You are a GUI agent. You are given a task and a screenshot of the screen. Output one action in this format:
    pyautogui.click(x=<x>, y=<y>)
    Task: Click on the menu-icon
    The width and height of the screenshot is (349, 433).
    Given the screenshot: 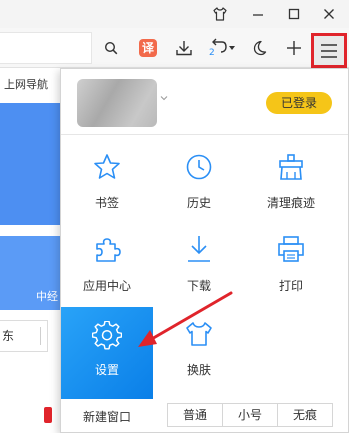 What is the action you would take?
    pyautogui.click(x=329, y=50)
    